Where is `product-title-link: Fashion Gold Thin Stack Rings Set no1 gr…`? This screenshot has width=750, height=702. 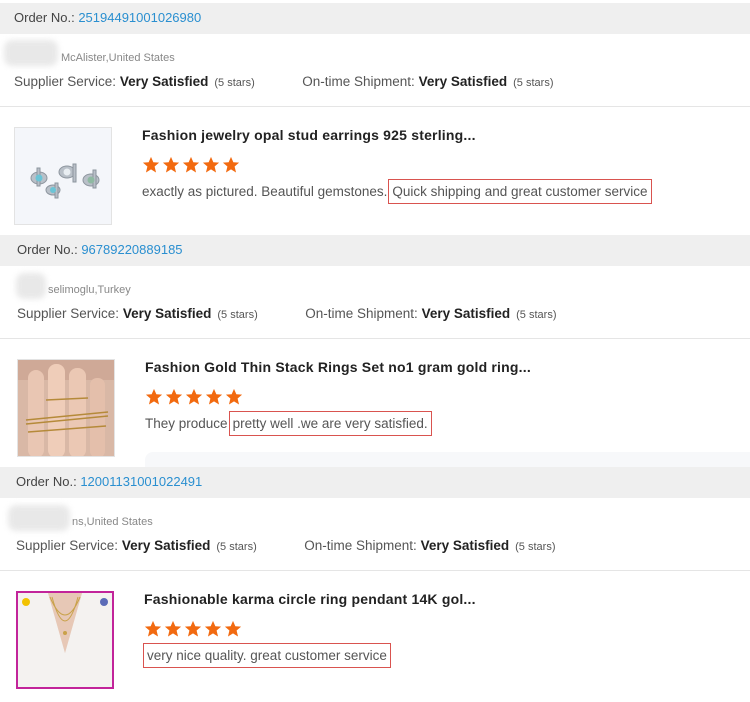 product-title-link: Fashion Gold Thin Stack Rings Set no1 gr… is located at coordinates (338, 367).